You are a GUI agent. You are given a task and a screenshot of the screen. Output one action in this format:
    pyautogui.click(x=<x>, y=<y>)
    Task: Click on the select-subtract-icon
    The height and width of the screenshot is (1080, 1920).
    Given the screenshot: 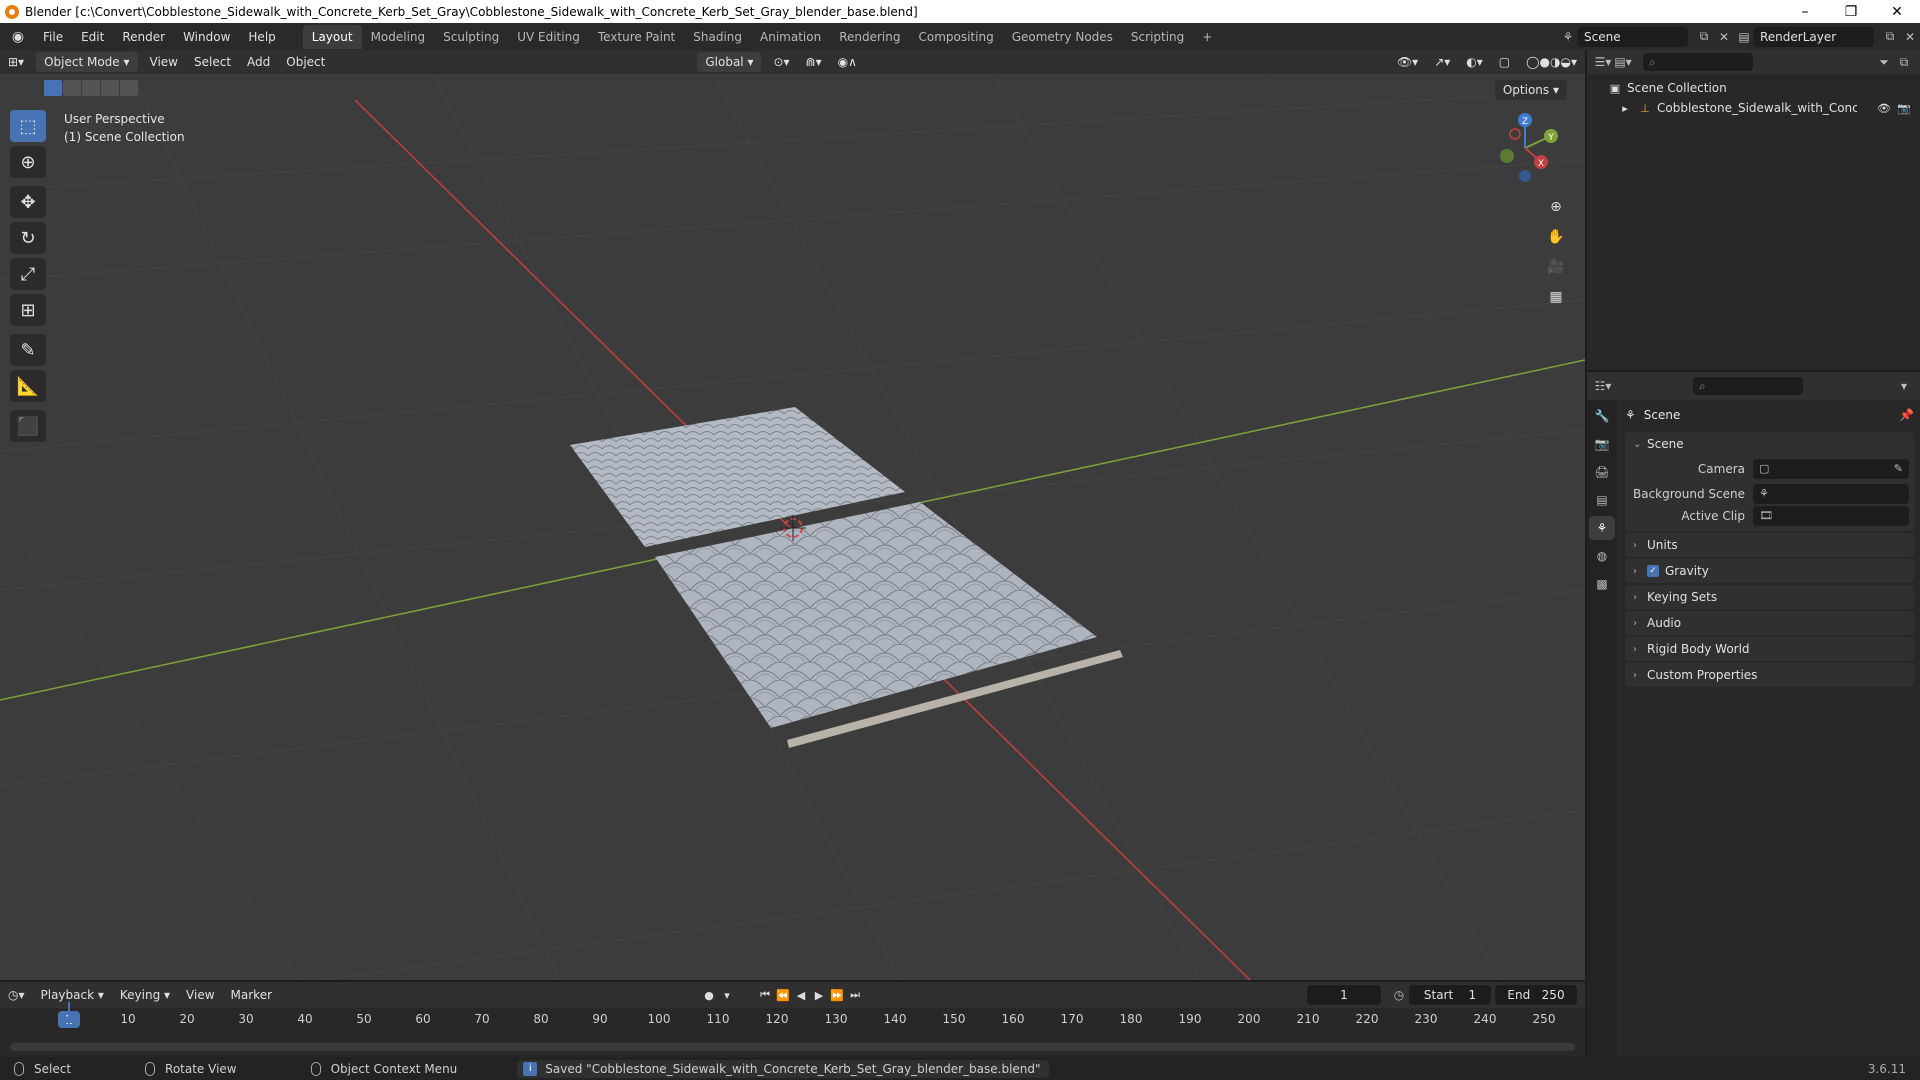 What is the action you would take?
    pyautogui.click(x=91, y=88)
    